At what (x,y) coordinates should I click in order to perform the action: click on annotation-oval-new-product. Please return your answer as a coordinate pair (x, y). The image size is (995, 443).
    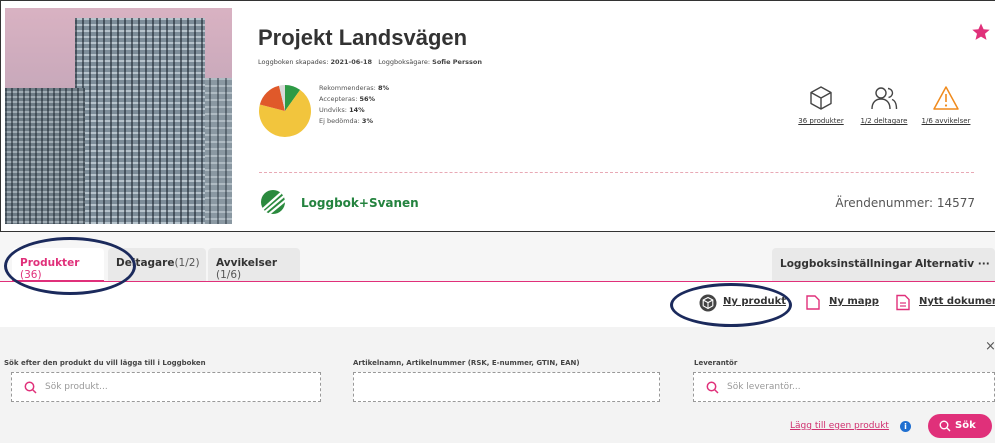
    Looking at the image, I should click on (731, 305).